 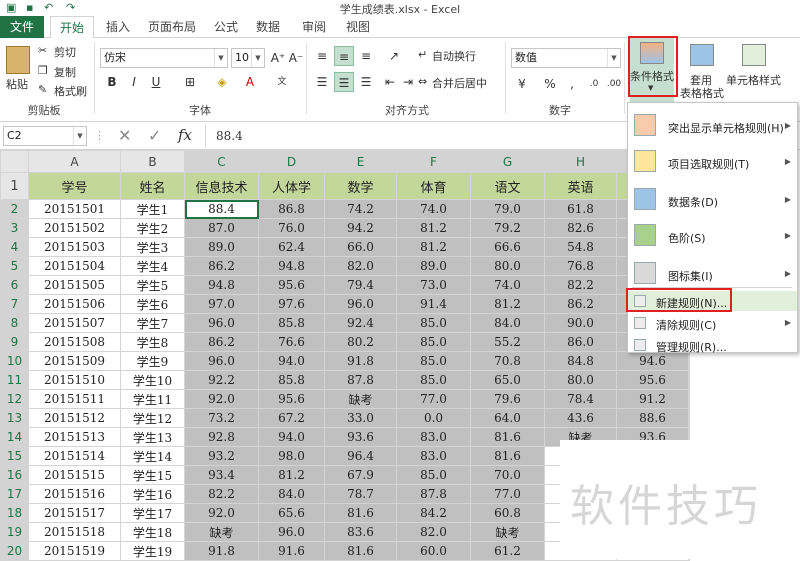 What do you see at coordinates (580, 323) in the screenshot?
I see `cell: 90.0` at bounding box center [580, 323].